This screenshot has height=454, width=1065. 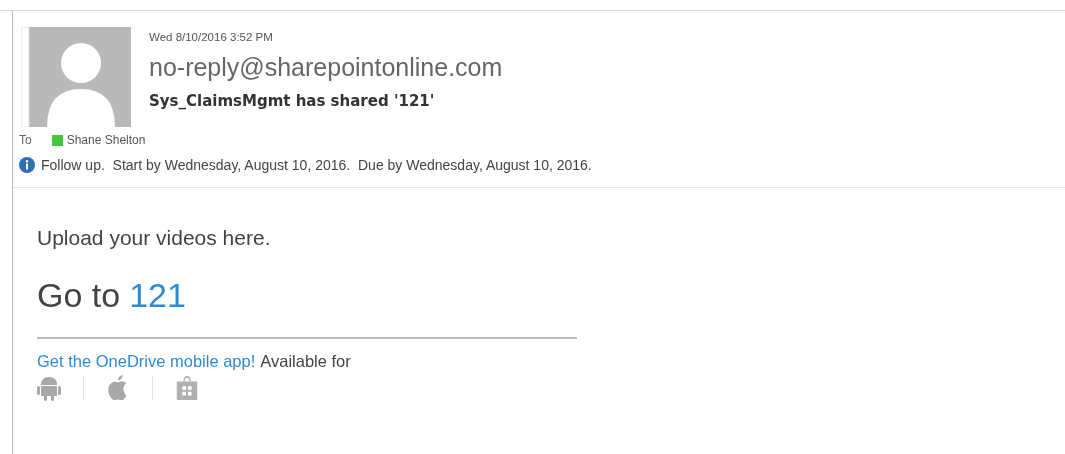 What do you see at coordinates (292, 101) in the screenshot?
I see `subject: Sys_ClaimsMgmt has shared '121'` at bounding box center [292, 101].